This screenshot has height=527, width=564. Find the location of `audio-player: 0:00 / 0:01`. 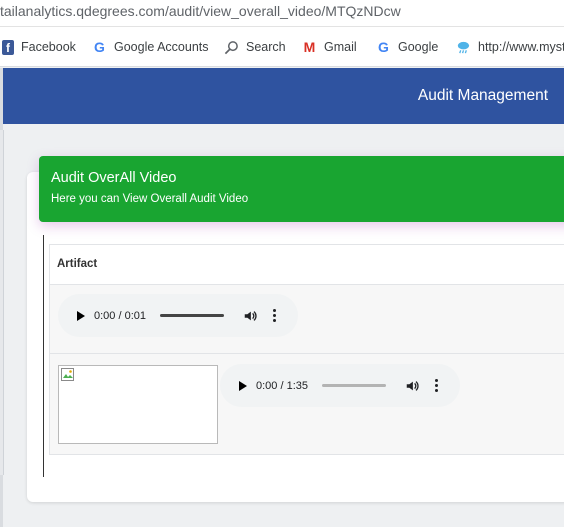

audio-player: 0:00 / 0:01 is located at coordinates (178, 315).